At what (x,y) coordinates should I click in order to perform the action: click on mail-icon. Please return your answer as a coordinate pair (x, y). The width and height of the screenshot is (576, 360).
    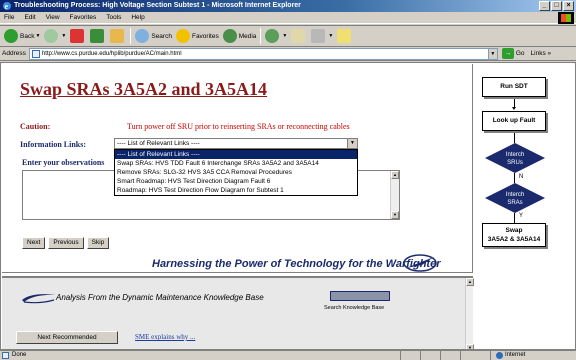
    Looking at the image, I should click on (298, 36).